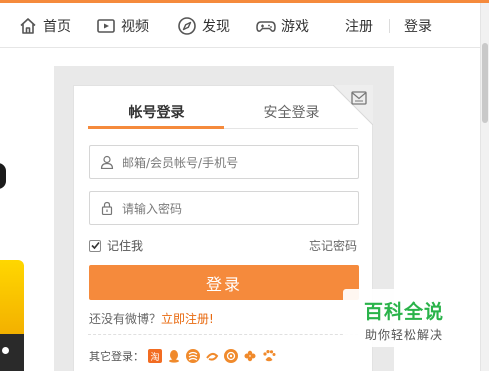 The image size is (489, 371). I want to click on message-icon, so click(359, 98).